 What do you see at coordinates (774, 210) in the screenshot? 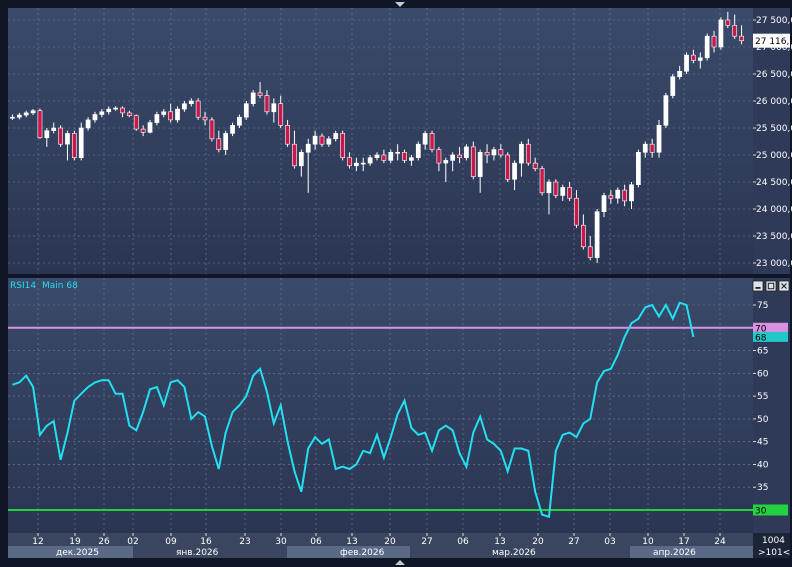
I see `price-tick-label: 24 000,00` at bounding box center [774, 210].